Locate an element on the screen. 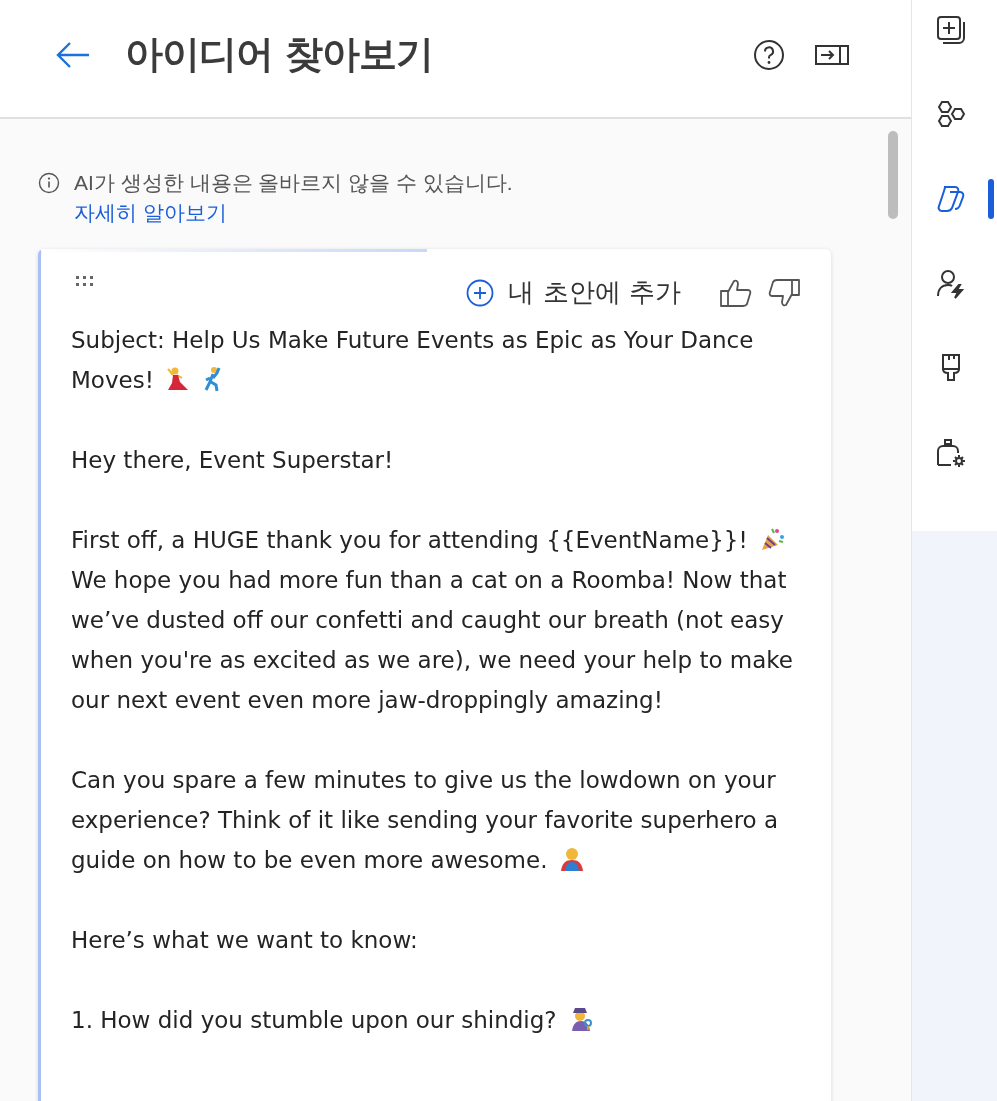  person-bolt-icon is located at coordinates (950, 283).